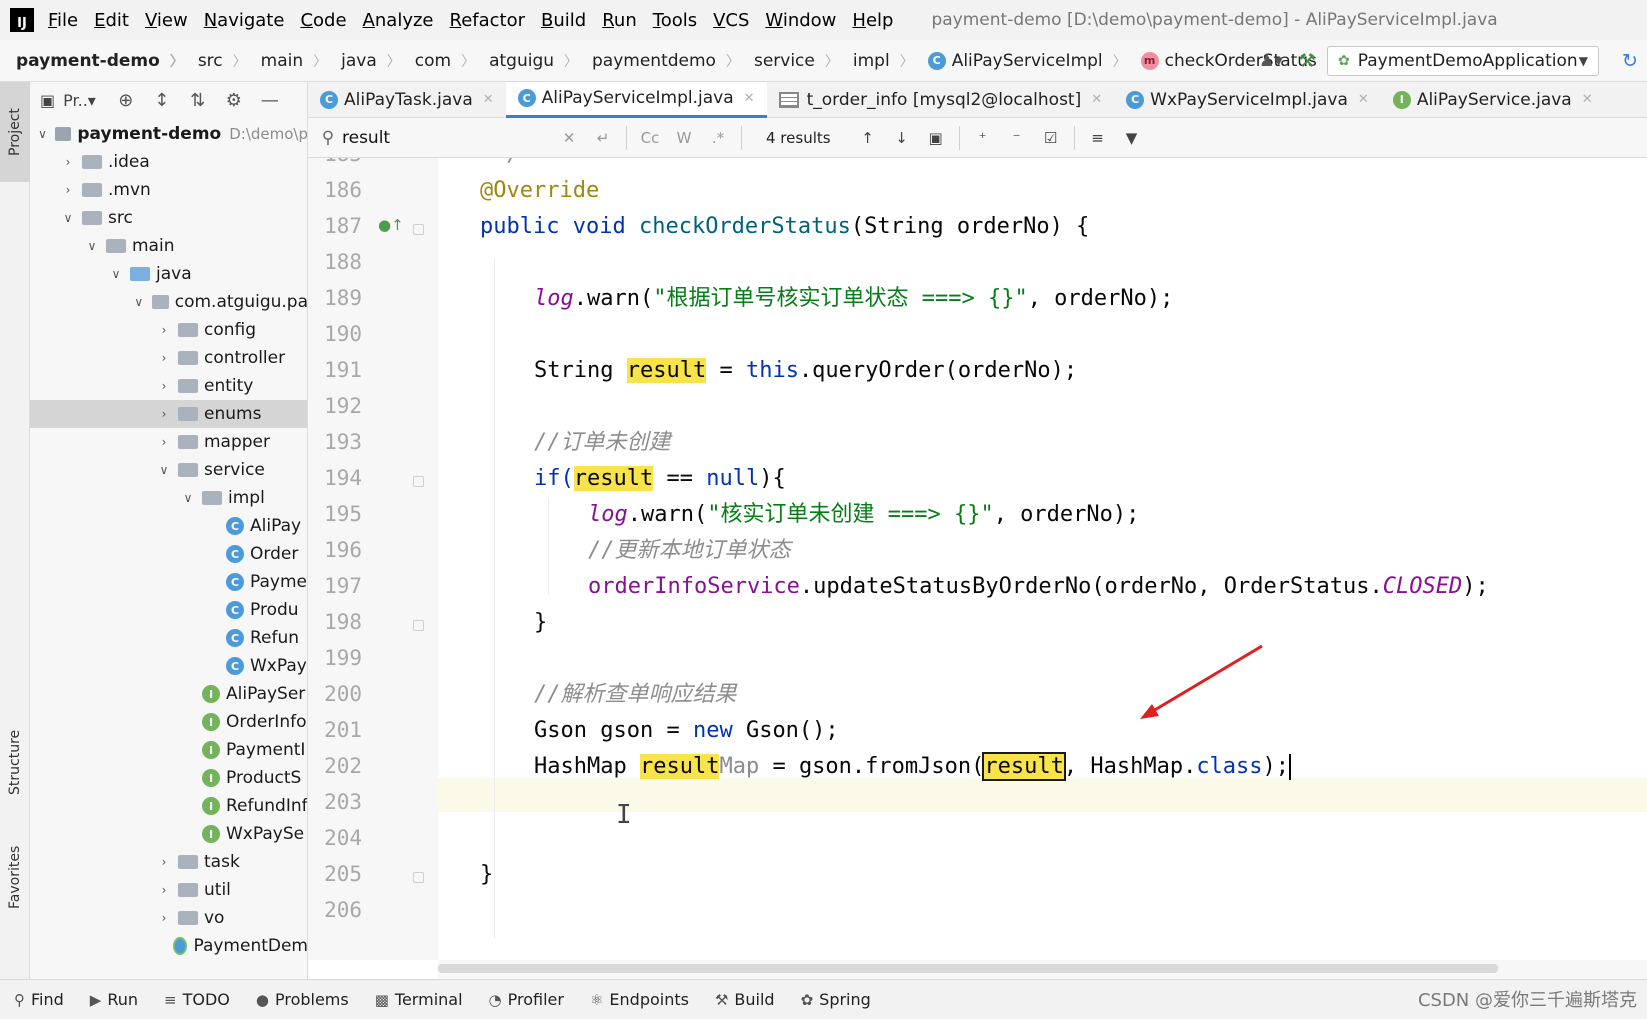 The height and width of the screenshot is (1019, 1647). Describe the element at coordinates (162, 100) in the screenshot. I see `expand-all-icon: ↕` at that location.